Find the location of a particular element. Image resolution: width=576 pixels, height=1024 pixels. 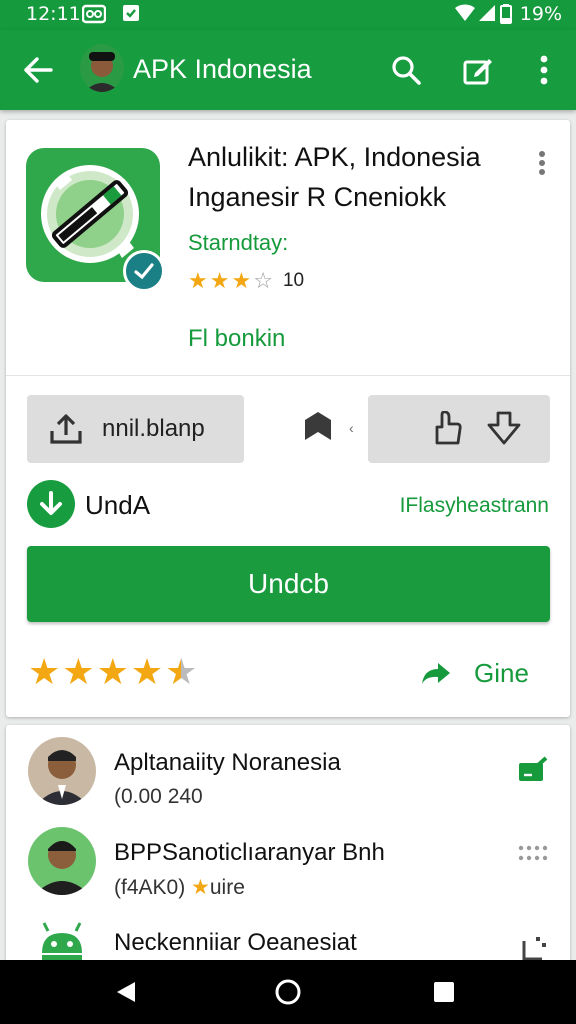

thumbs-up-button is located at coordinates (447, 431).